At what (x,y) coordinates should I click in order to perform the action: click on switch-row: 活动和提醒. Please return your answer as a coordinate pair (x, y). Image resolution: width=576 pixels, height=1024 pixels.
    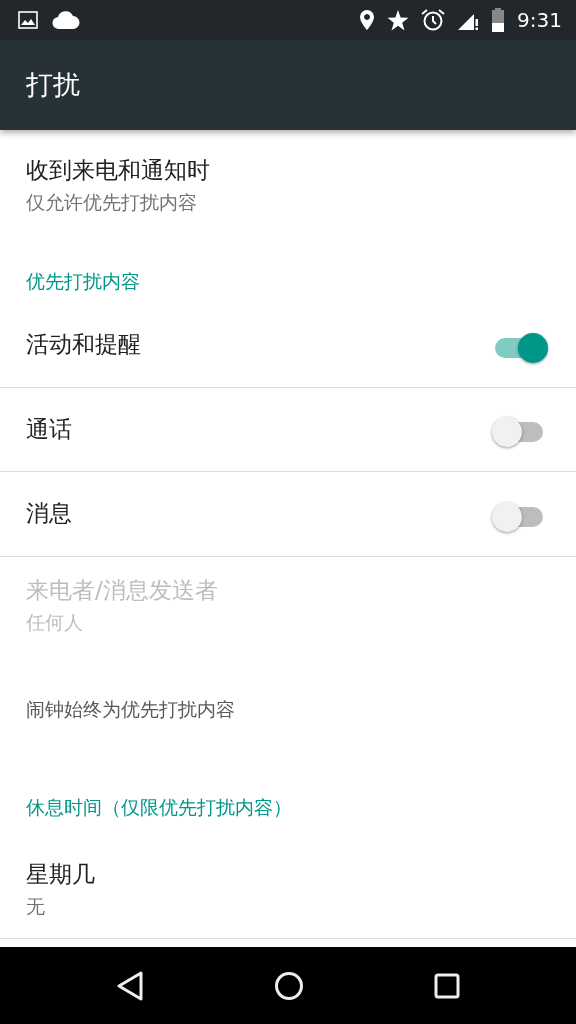
    Looking at the image, I should click on (288, 345).